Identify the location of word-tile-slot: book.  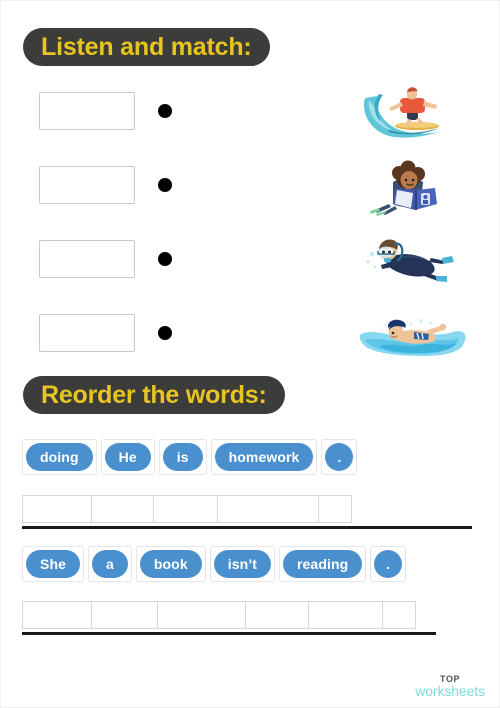
(170, 564).